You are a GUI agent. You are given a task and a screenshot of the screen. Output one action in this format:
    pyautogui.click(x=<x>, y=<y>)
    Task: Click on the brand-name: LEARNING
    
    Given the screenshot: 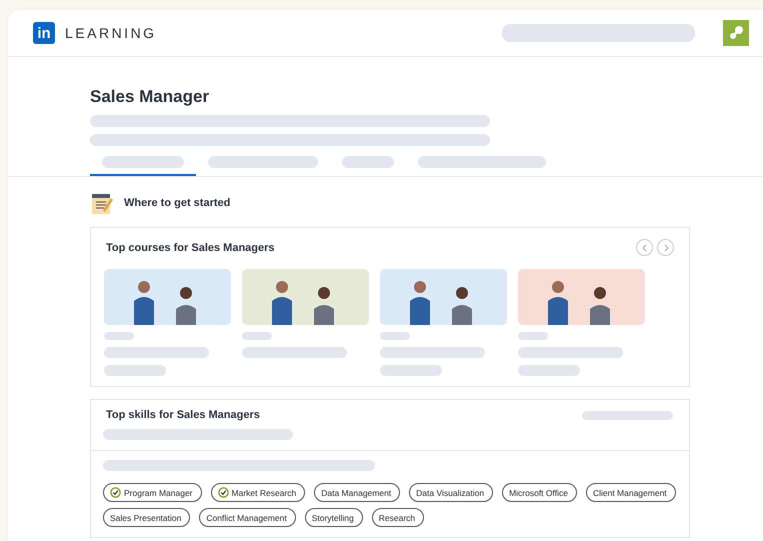 What is the action you would take?
    pyautogui.click(x=111, y=33)
    